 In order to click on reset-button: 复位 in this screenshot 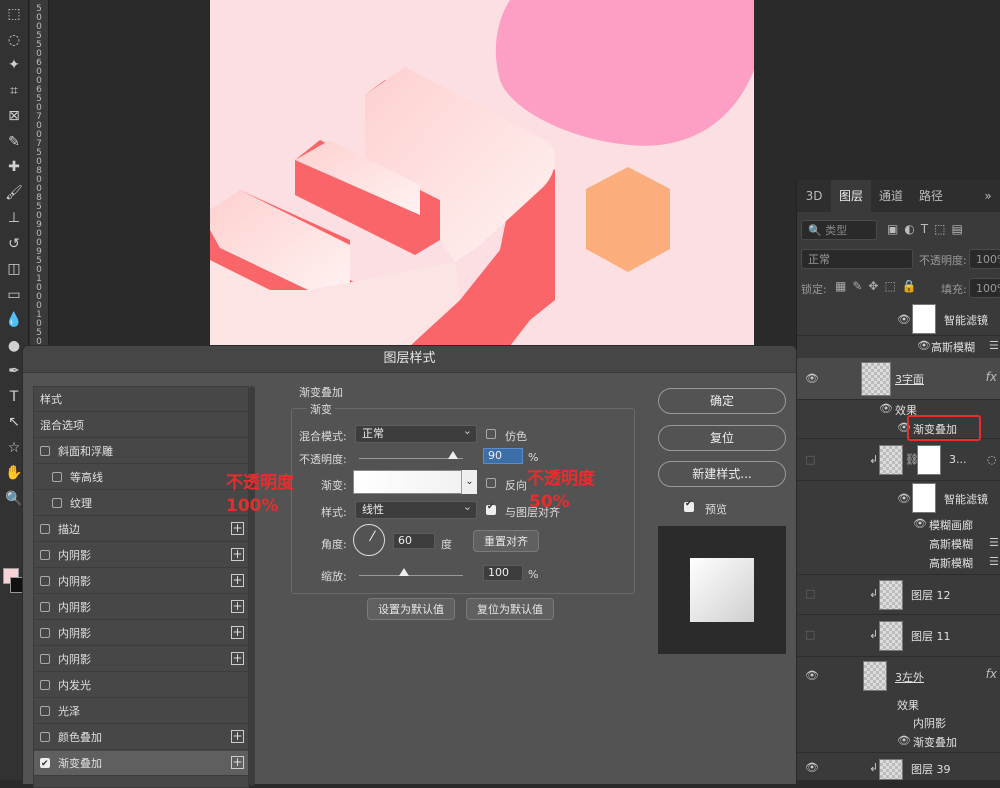, I will do `click(722, 438)`.